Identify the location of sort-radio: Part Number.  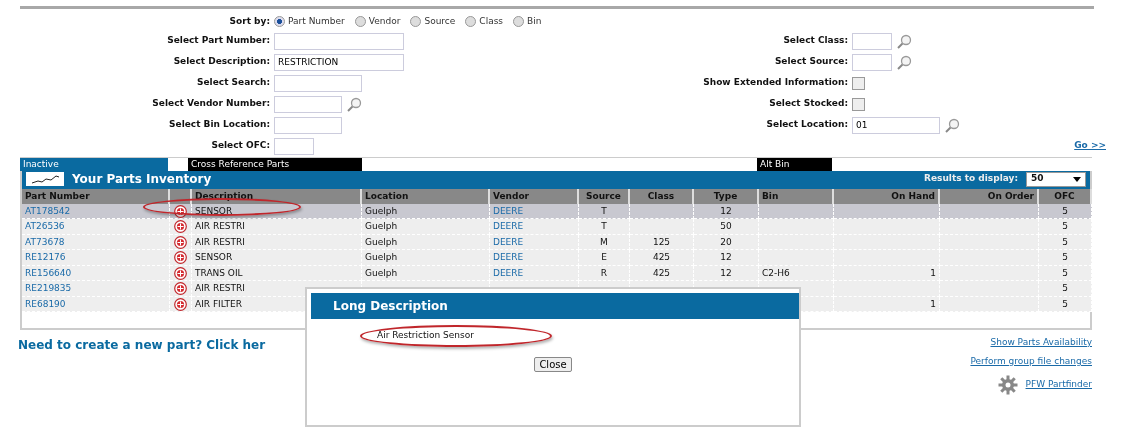
(309, 22).